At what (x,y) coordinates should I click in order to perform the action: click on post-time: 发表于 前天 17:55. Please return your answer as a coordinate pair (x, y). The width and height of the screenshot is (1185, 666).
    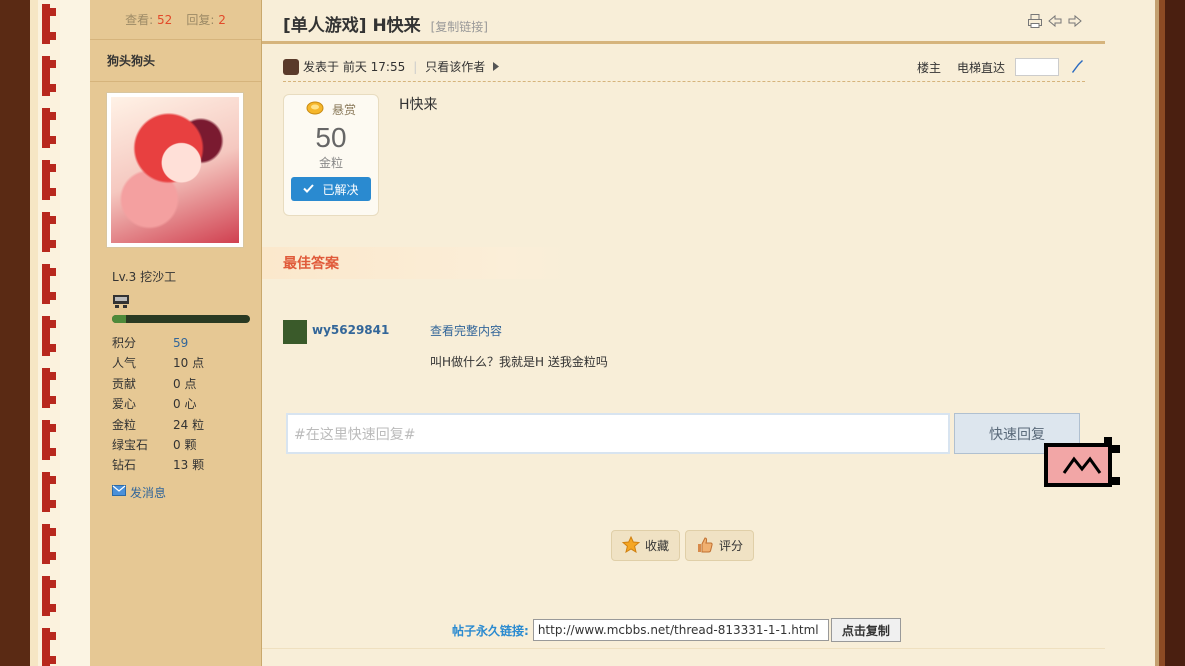
    Looking at the image, I should click on (354, 67).